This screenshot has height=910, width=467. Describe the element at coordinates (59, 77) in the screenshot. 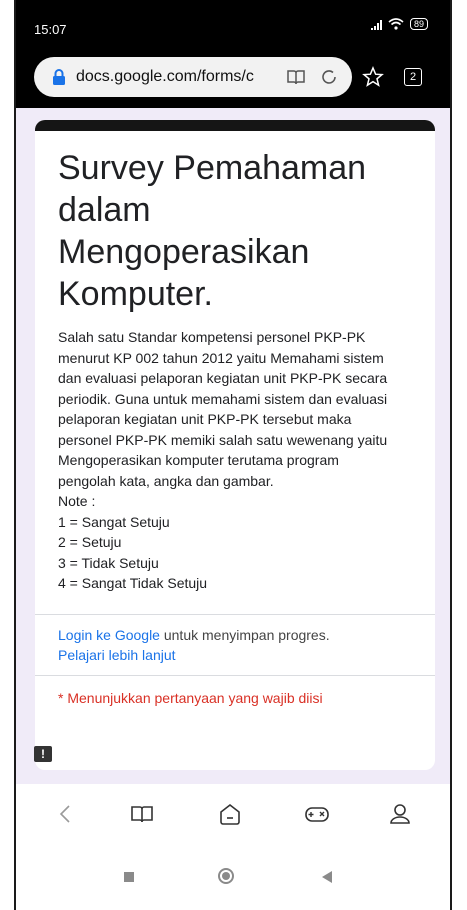

I see `lock-icon` at that location.